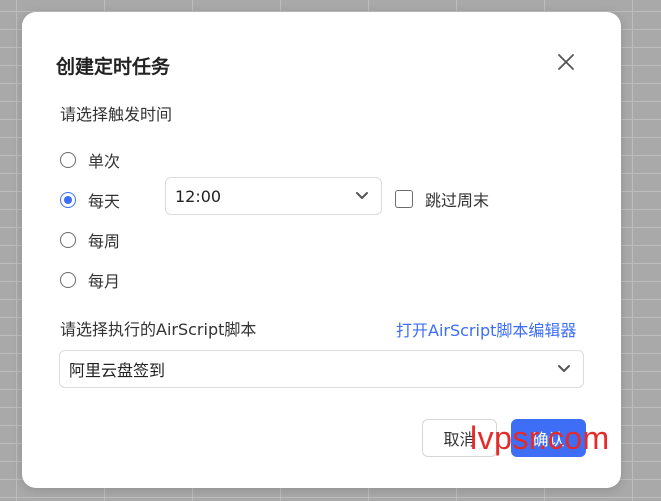 The width and height of the screenshot is (661, 501). What do you see at coordinates (104, 241) in the screenshot?
I see `radio-label: 每周` at bounding box center [104, 241].